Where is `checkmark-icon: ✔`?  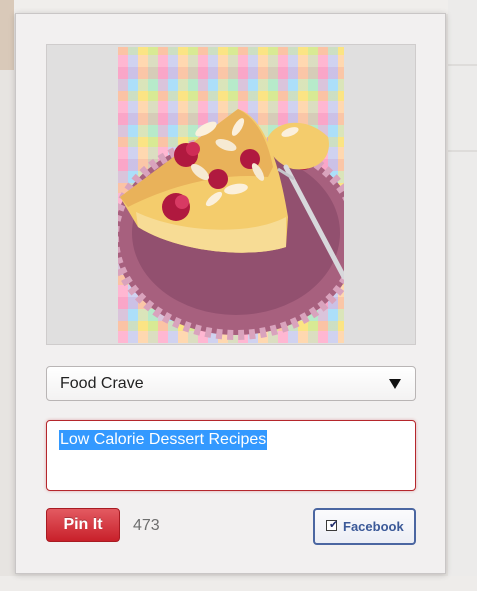 checkmark-icon: ✔ is located at coordinates (334, 525).